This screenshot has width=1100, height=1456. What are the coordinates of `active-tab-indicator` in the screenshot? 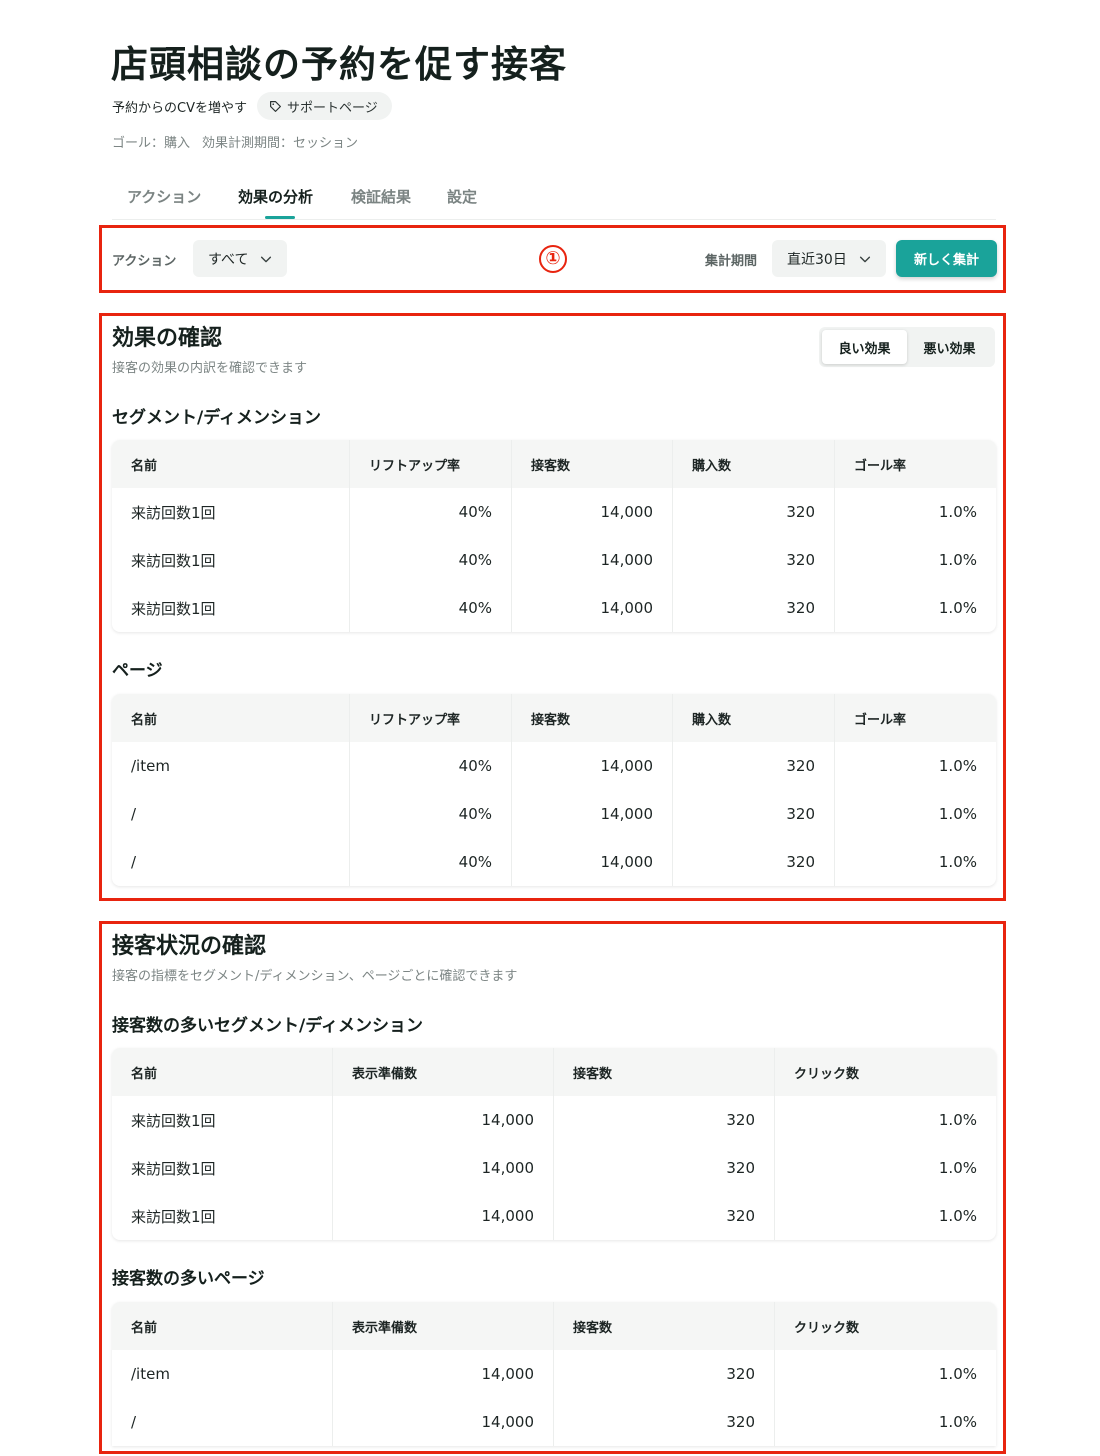 It's located at (280, 217).